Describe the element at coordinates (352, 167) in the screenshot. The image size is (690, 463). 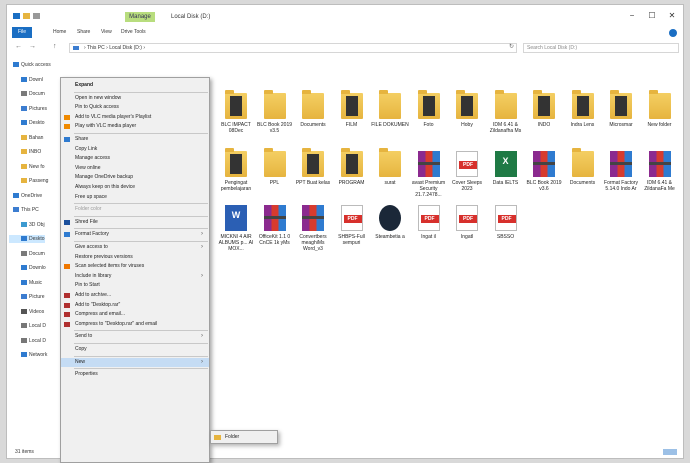
I see `file-item: PROGRAM` at that location.